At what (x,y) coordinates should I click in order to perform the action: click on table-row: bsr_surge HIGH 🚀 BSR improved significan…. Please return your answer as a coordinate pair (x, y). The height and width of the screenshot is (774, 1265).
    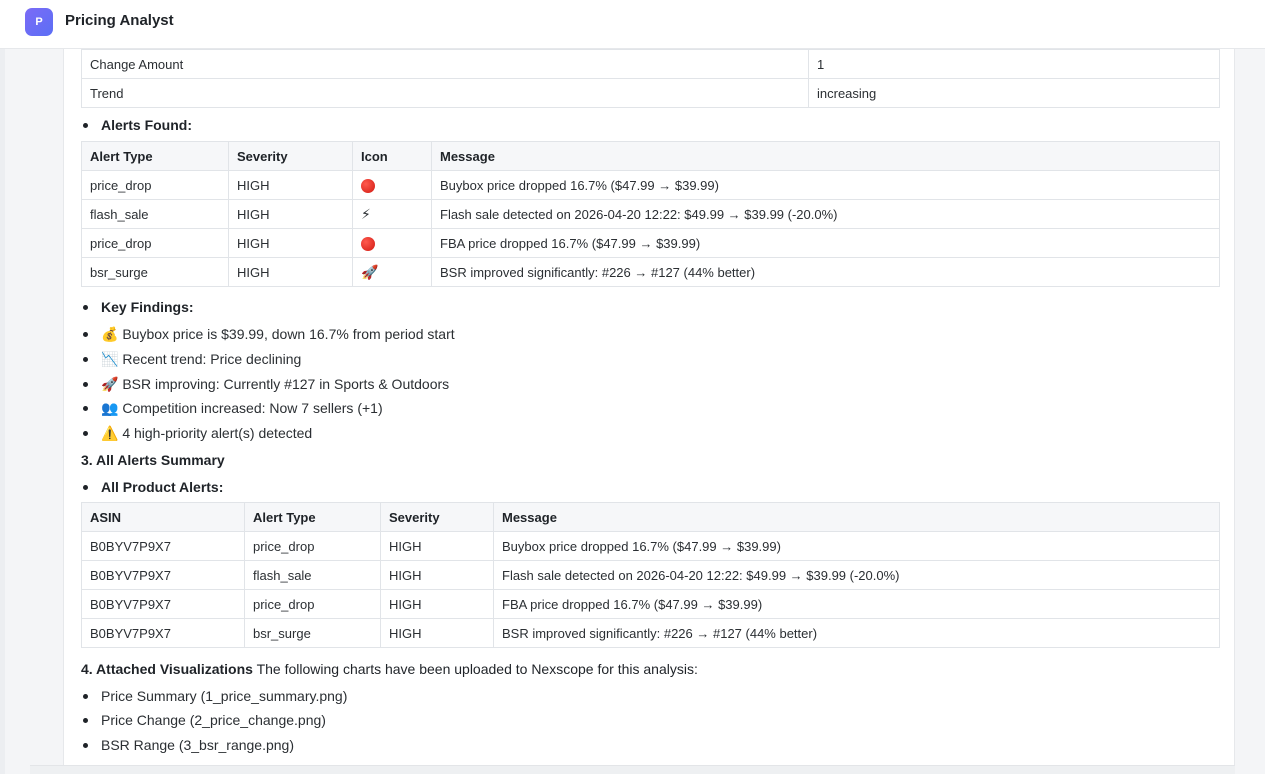
    Looking at the image, I should click on (650, 272).